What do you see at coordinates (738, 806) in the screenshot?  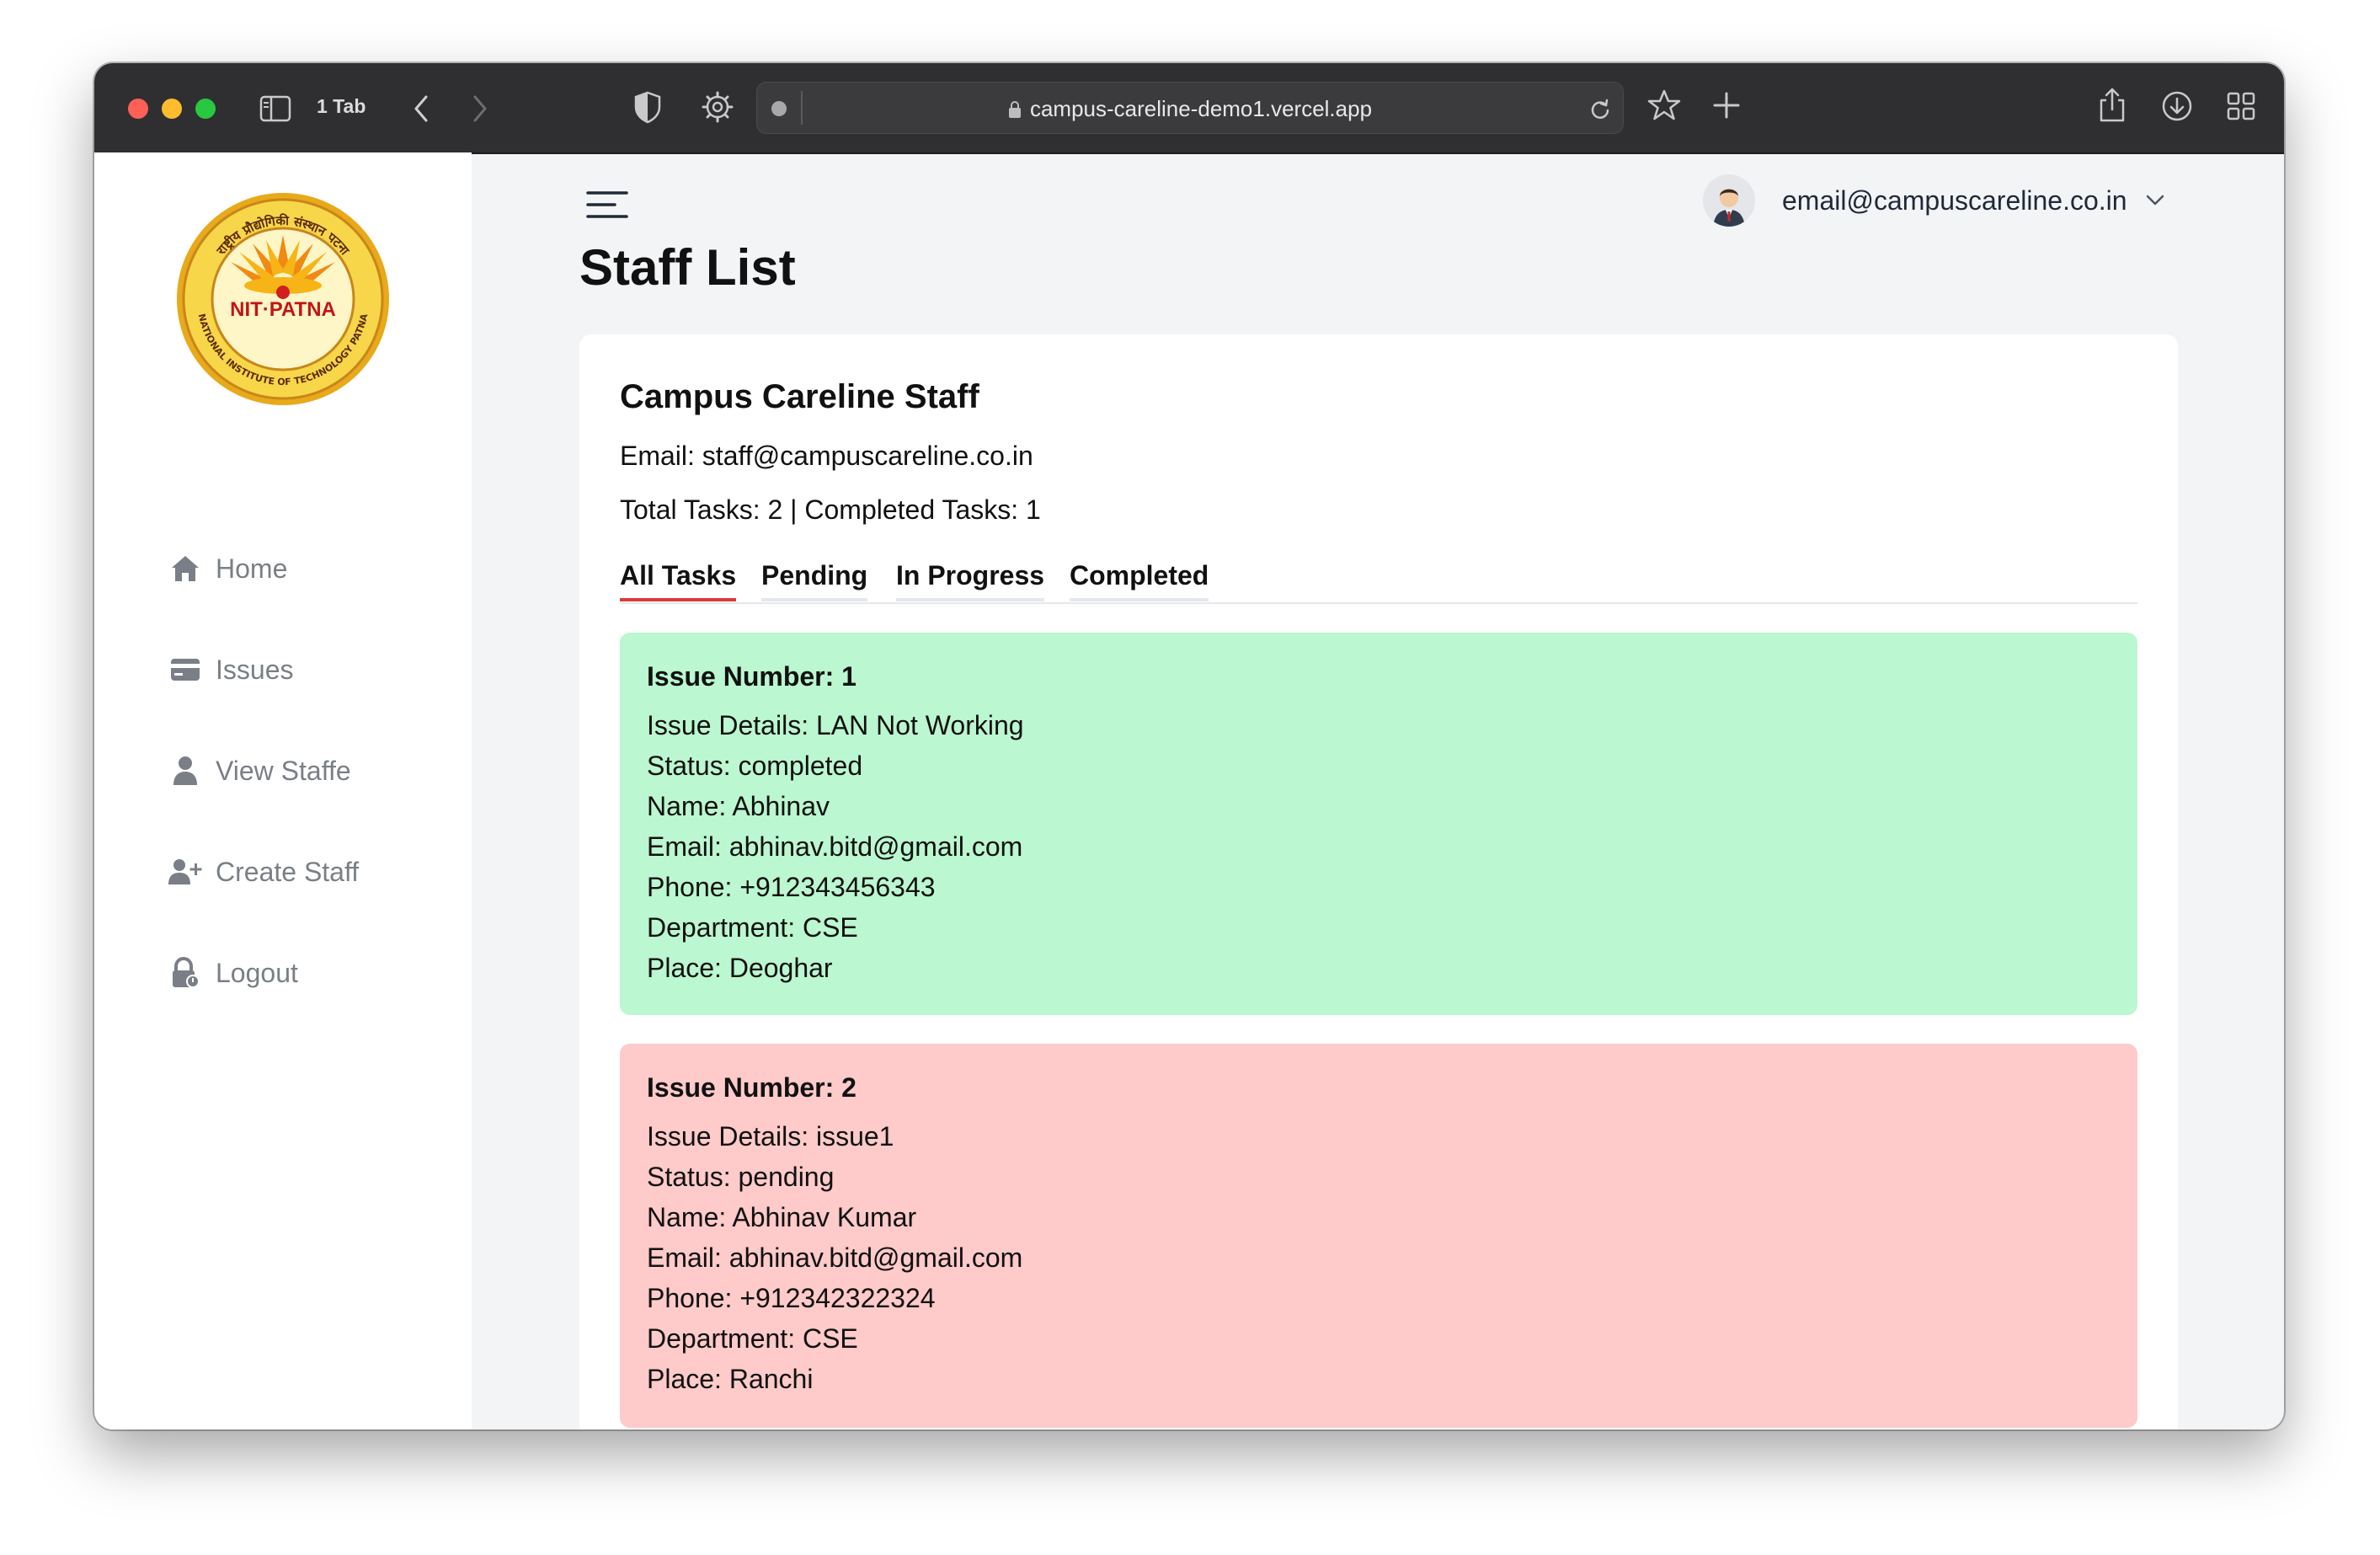 I see `issue-name: Name: Abhinav` at bounding box center [738, 806].